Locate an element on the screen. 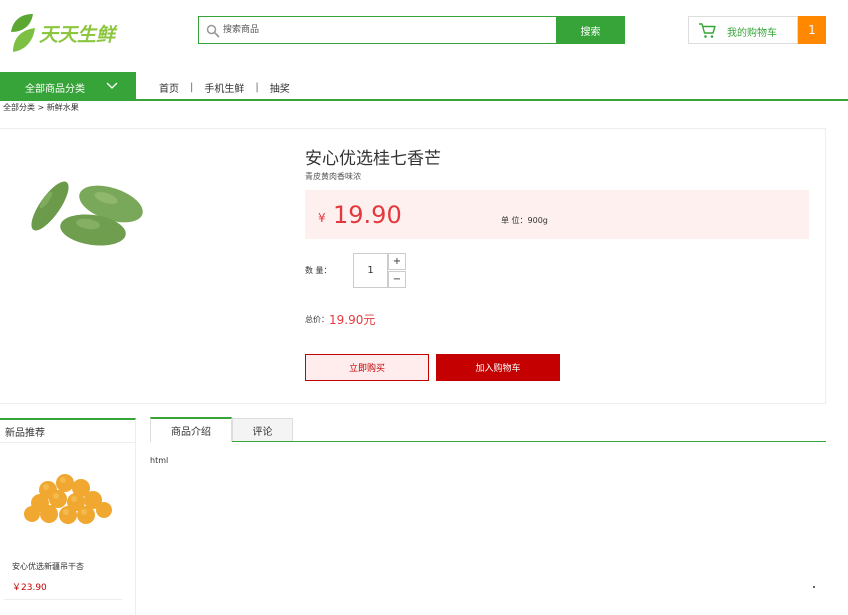 The height and width of the screenshot is (615, 848). nav-divider is located at coordinates (424, 100).